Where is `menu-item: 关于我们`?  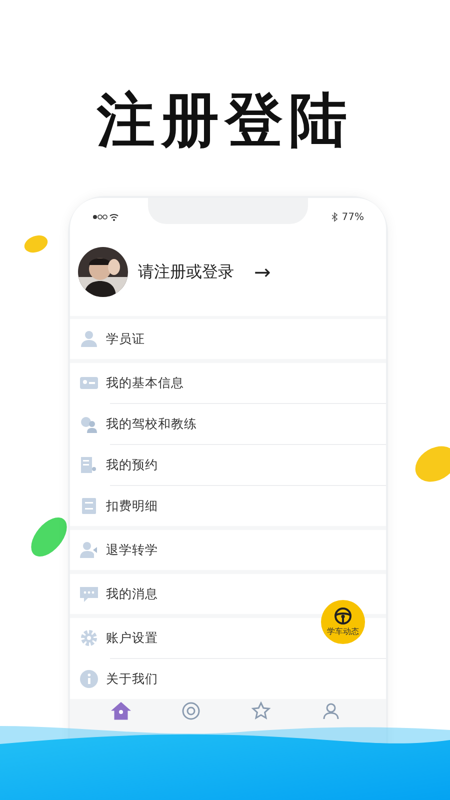
menu-item: 关于我们 is located at coordinates (132, 679).